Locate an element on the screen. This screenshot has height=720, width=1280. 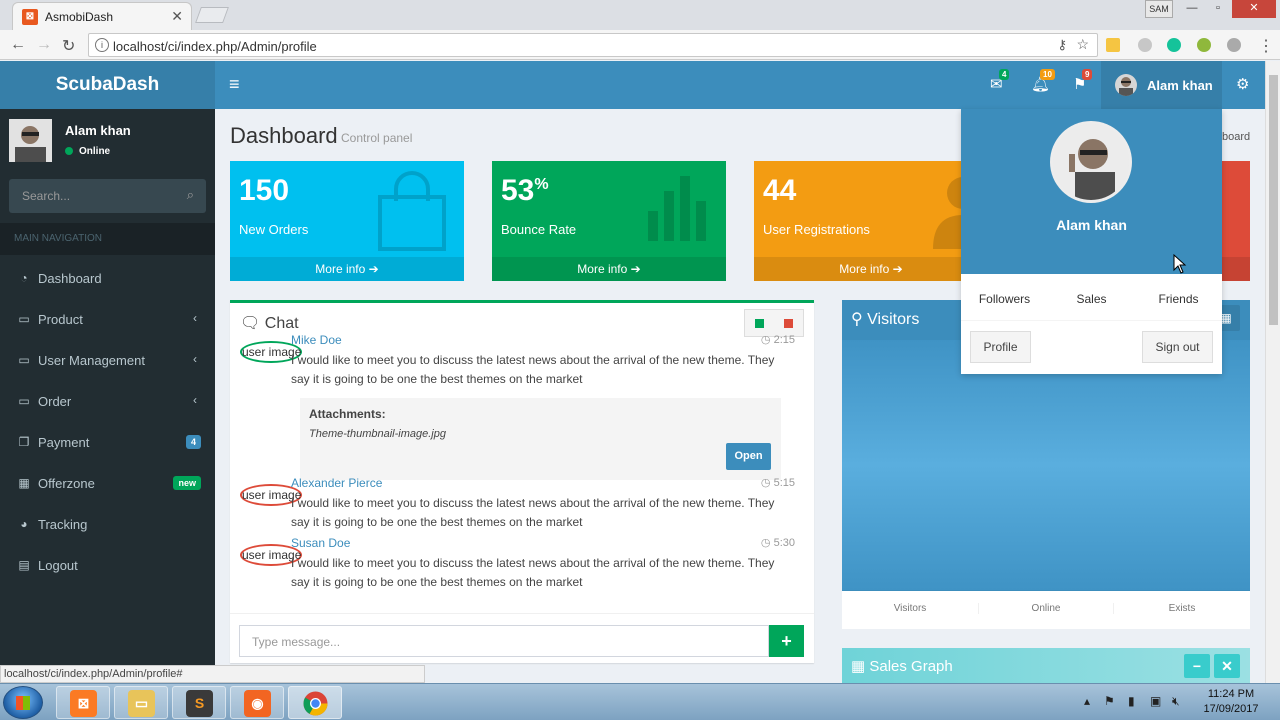
skype-extension-icon is located at coordinates (1145, 45).